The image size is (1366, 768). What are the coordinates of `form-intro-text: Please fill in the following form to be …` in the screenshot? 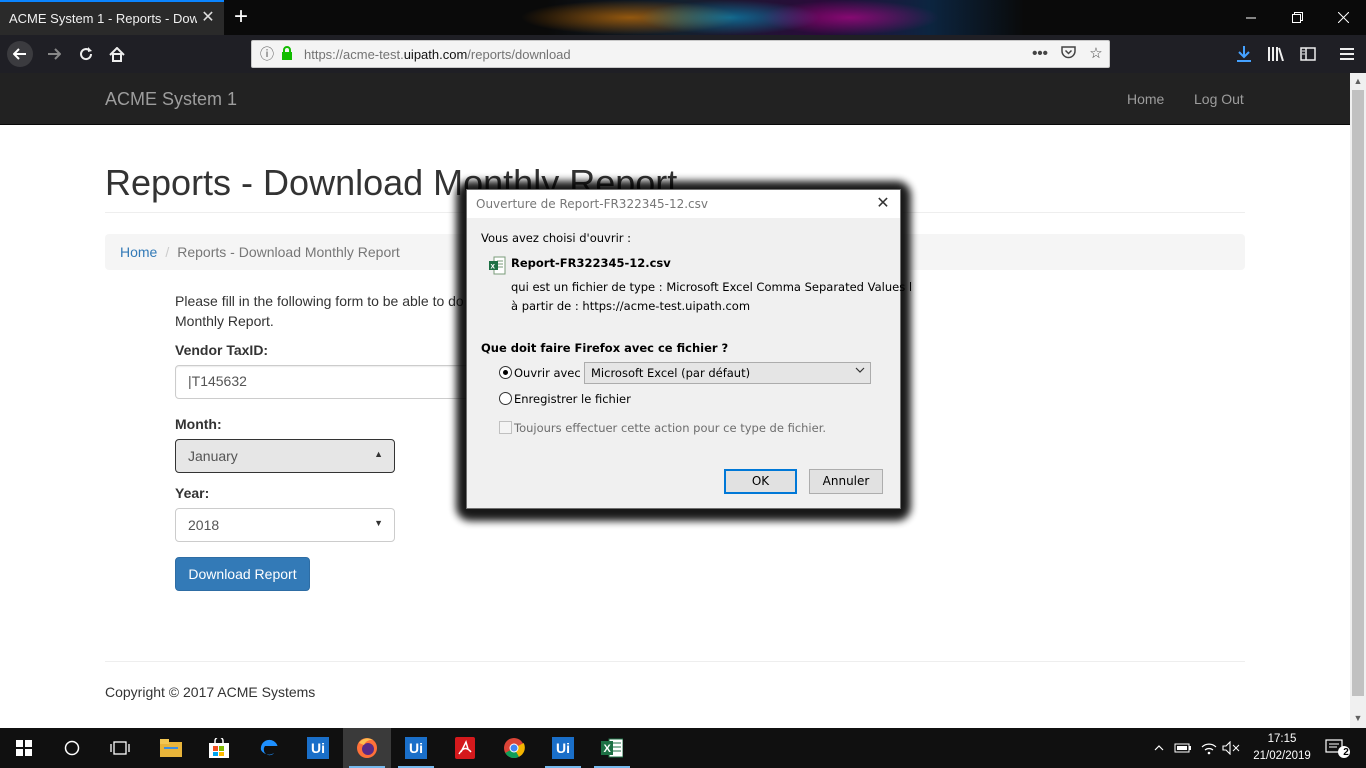 It's located at (320, 311).